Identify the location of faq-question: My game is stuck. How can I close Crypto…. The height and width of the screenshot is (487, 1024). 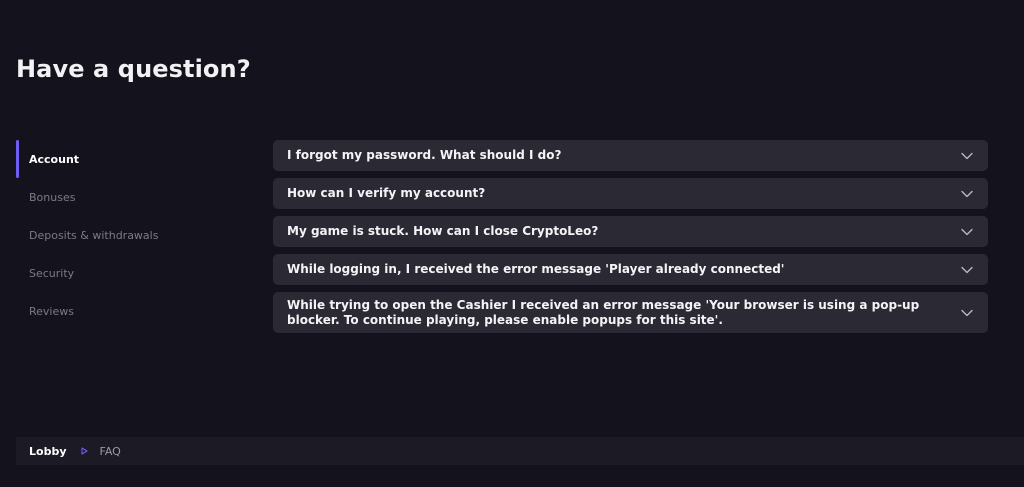
(443, 231).